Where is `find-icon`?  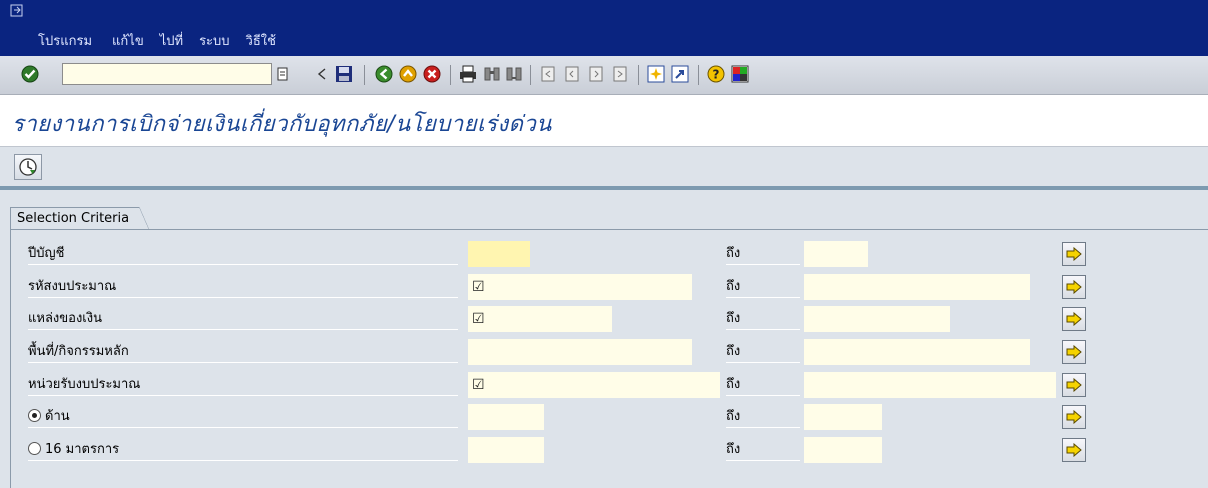 find-icon is located at coordinates (492, 74).